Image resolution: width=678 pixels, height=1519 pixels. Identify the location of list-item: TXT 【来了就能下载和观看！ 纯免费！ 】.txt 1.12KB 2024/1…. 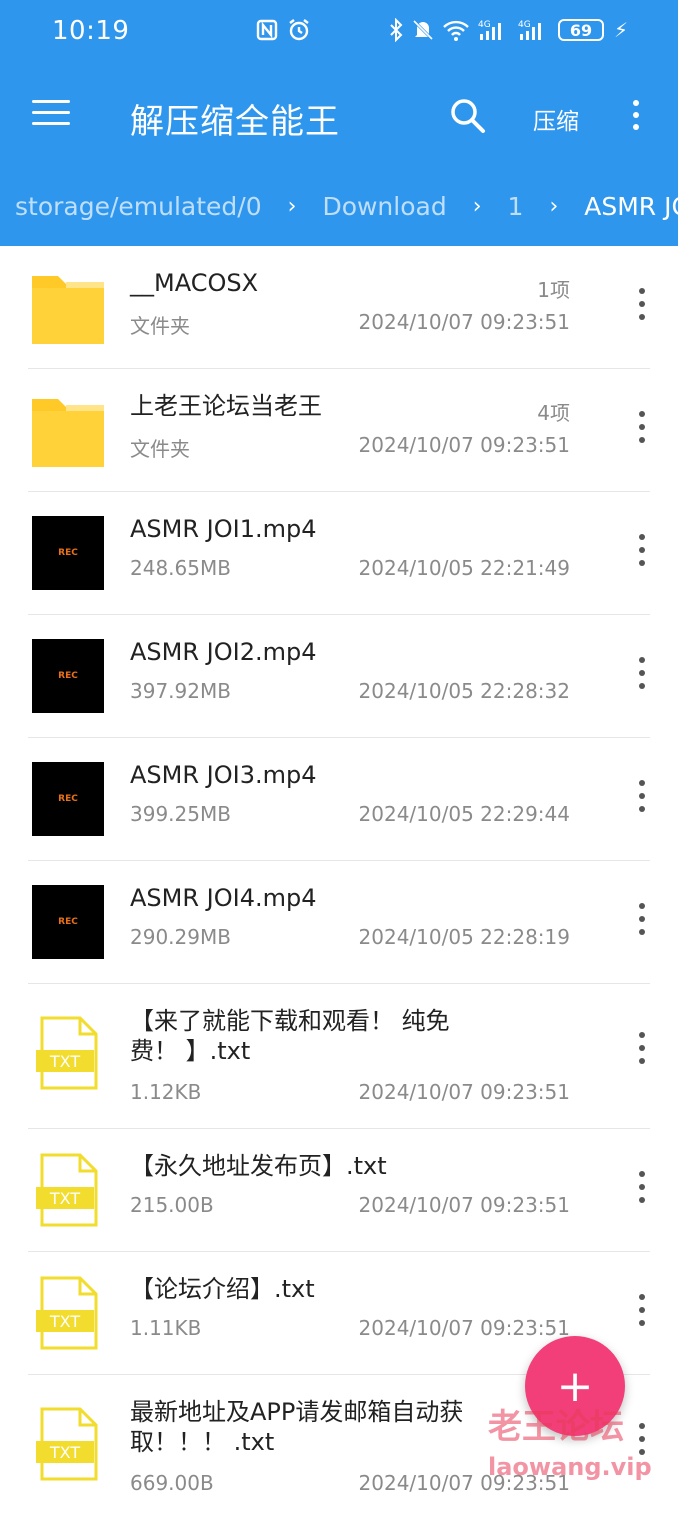
(339, 1056).